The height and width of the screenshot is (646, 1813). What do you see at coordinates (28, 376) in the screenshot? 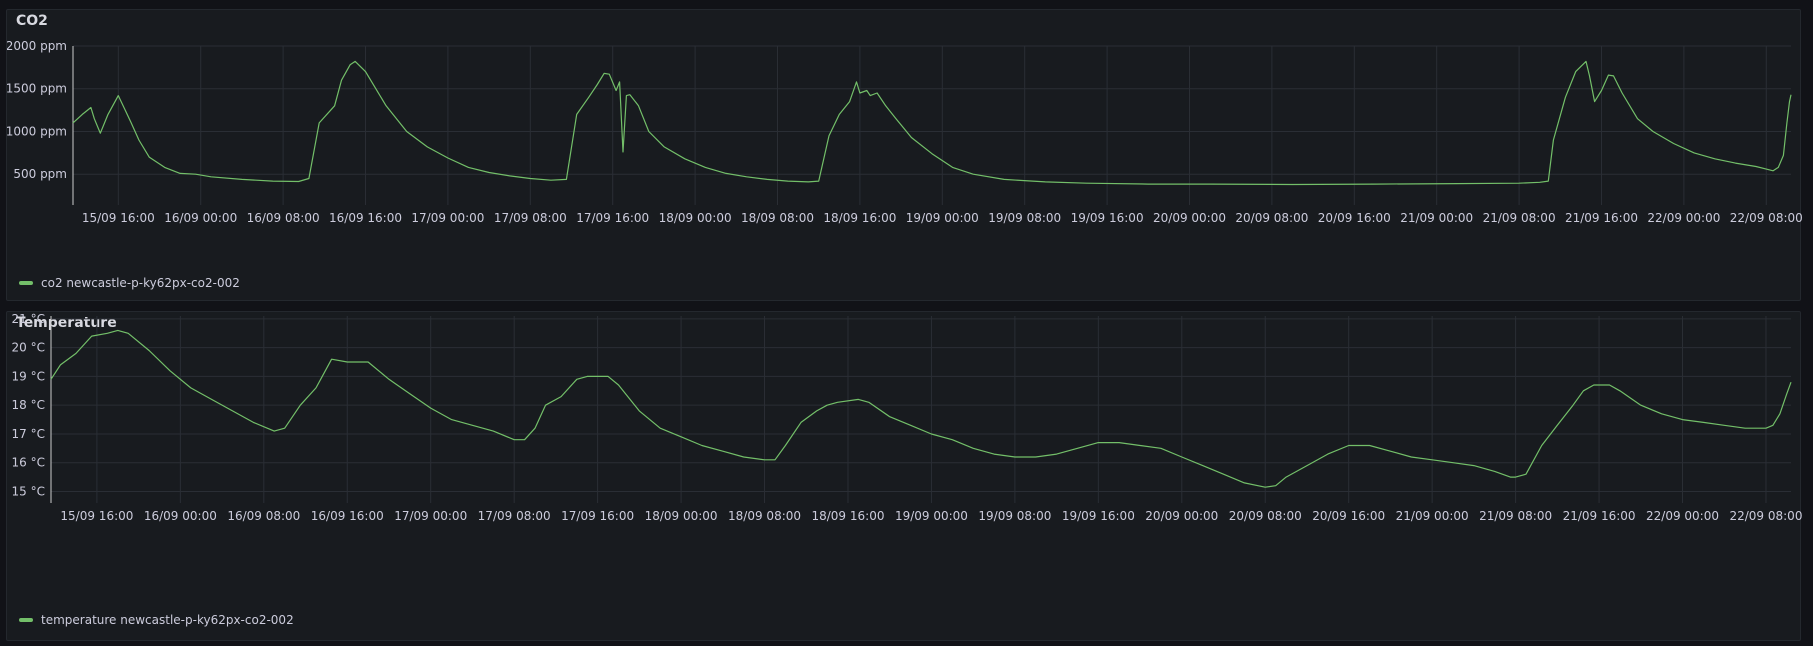
I see `y-tick-label: 19 °C` at bounding box center [28, 376].